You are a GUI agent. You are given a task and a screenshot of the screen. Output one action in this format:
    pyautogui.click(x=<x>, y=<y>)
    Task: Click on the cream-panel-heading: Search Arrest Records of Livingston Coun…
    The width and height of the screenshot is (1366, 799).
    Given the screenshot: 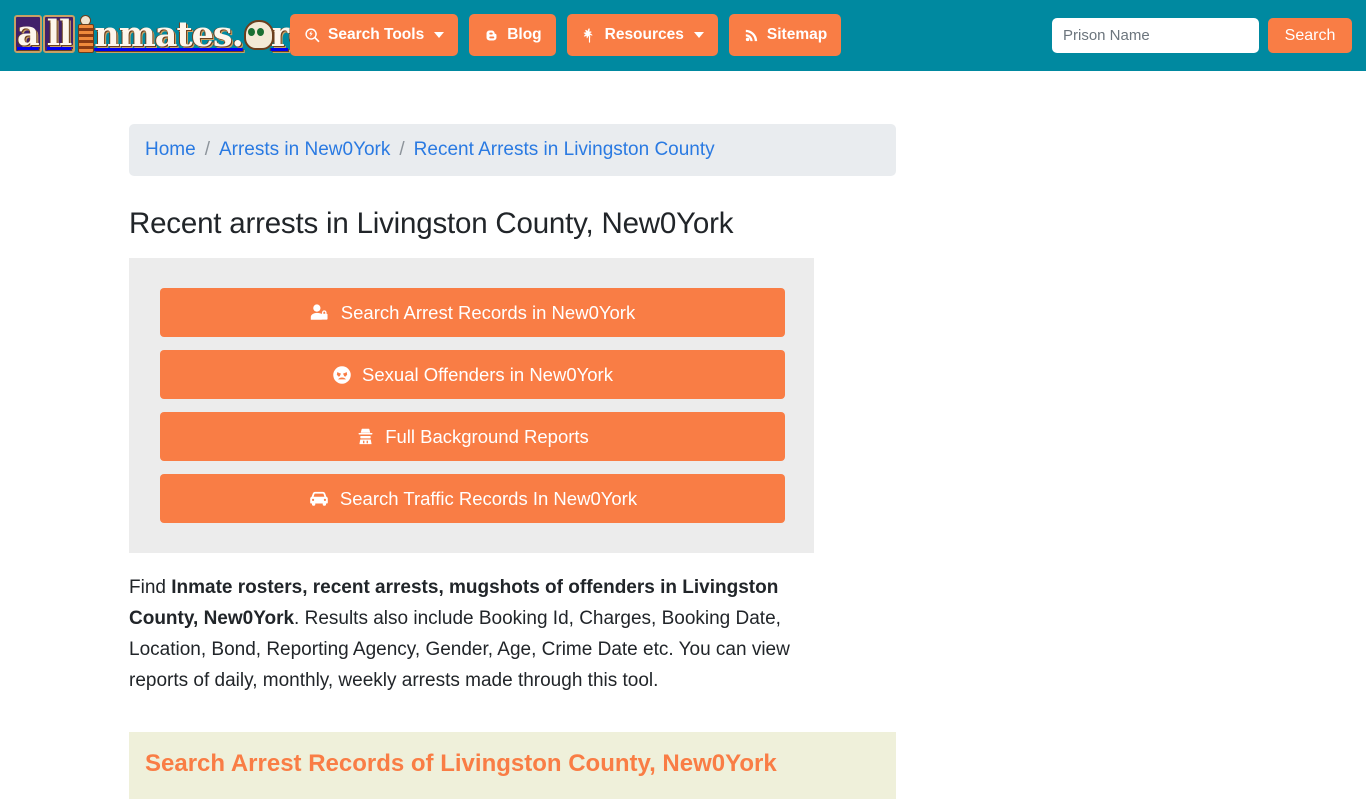 What is the action you would take?
    pyautogui.click(x=461, y=764)
    